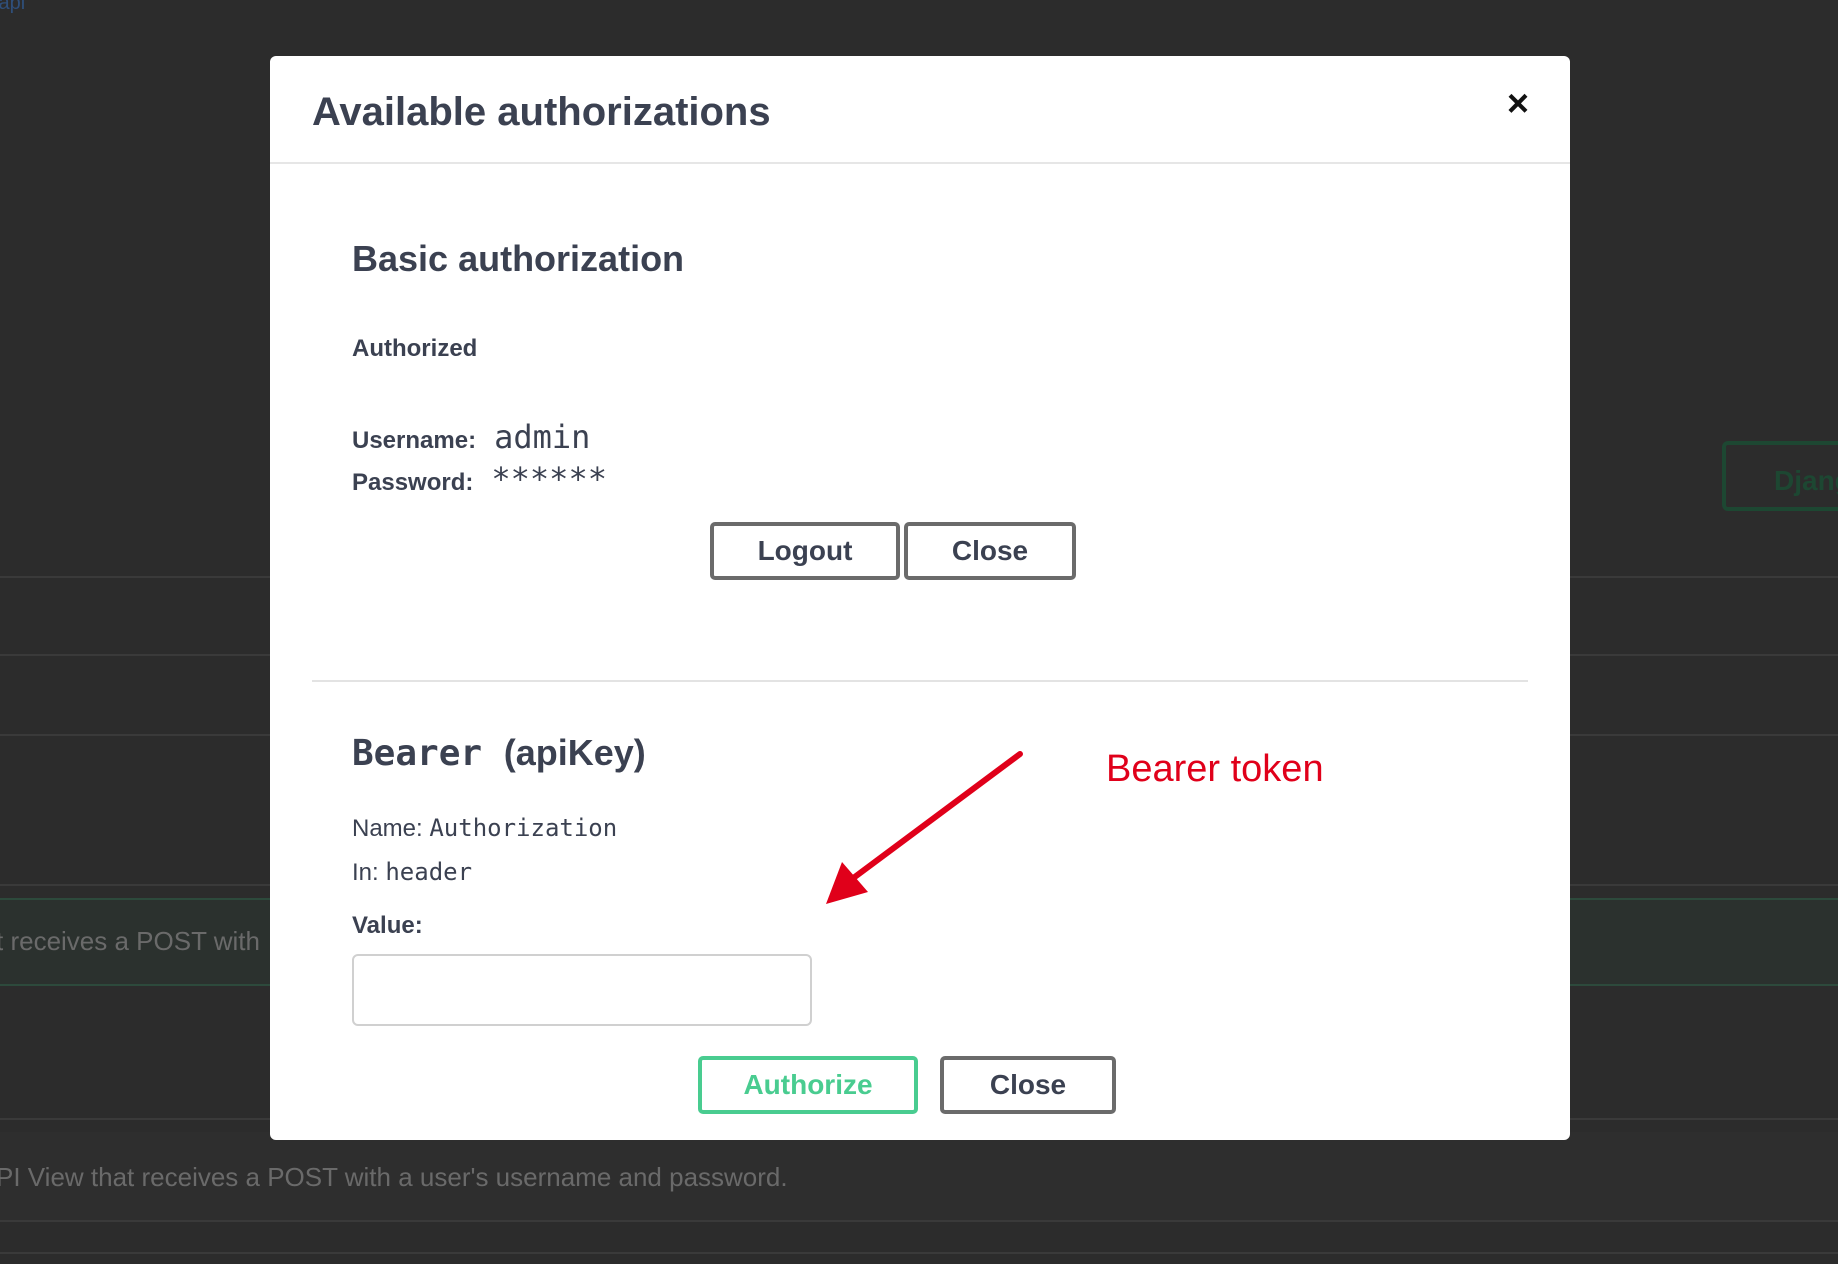 The height and width of the screenshot is (1264, 1838). I want to click on annotation-label: Bearer token, so click(1215, 769).